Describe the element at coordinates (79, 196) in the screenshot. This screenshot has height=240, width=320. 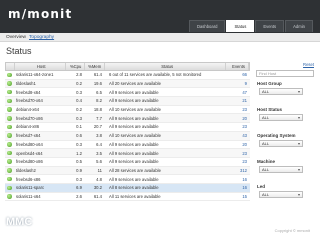
I see `cpu-value: 2.6` at that location.